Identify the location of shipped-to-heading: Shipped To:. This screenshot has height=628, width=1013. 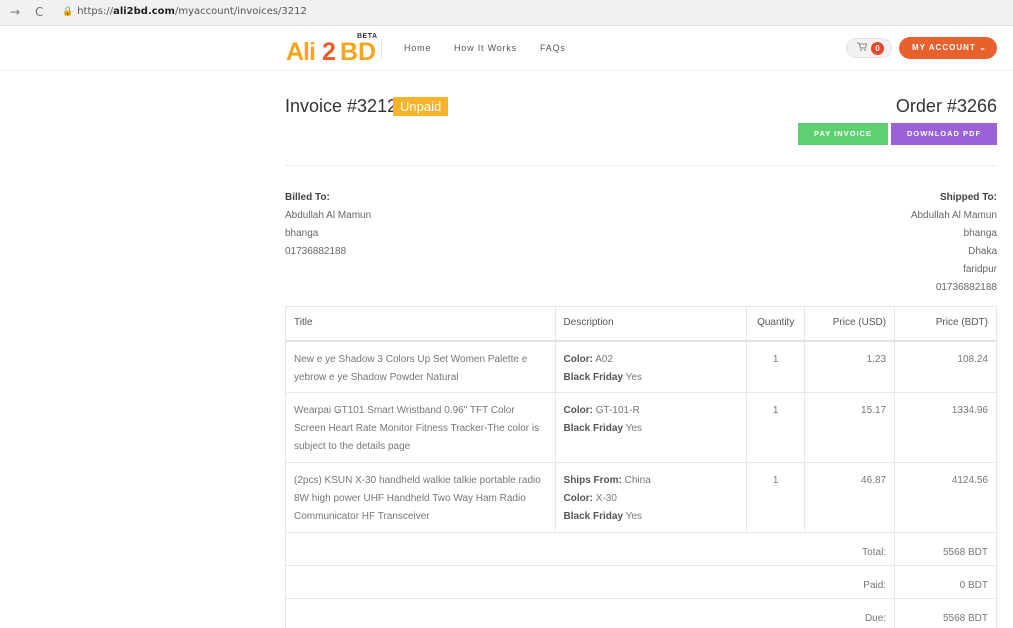
(968, 197).